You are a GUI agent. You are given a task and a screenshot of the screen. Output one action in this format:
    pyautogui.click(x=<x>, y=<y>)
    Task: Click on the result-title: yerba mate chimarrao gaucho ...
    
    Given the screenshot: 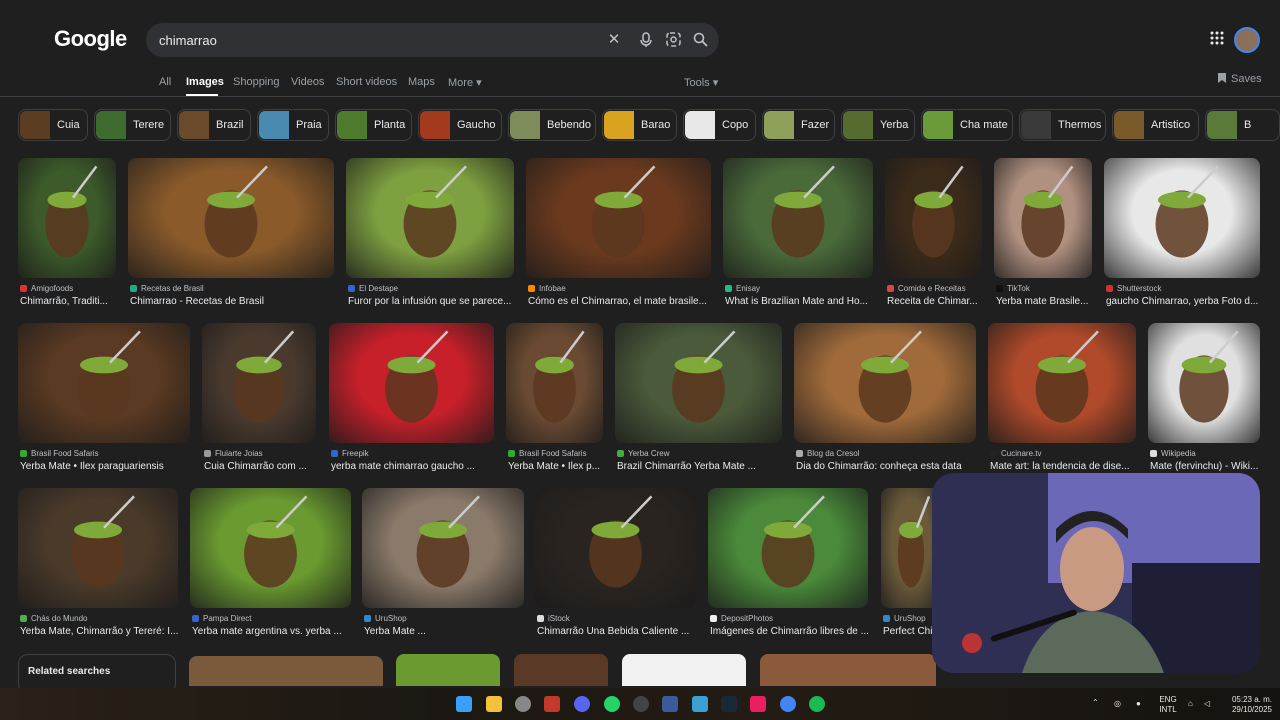 What is the action you would take?
    pyautogui.click(x=418, y=466)
    